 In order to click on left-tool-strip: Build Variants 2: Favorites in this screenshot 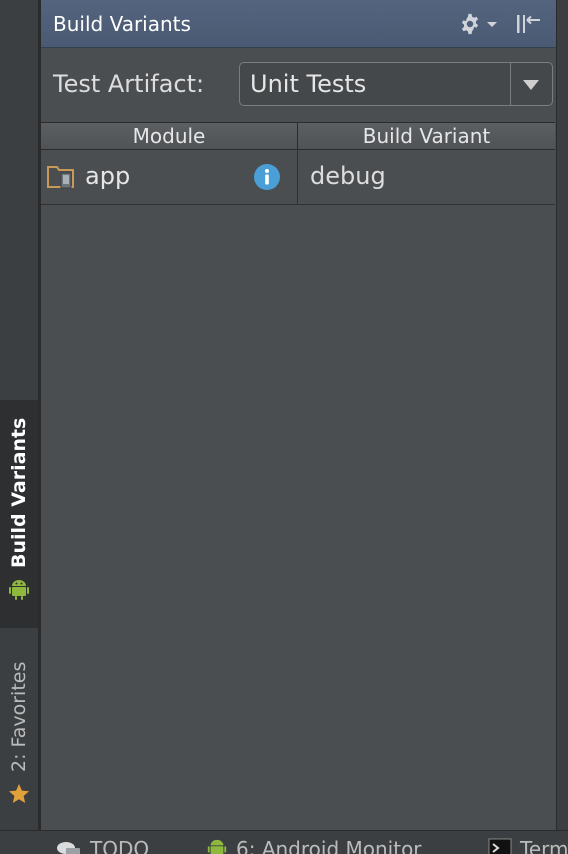, I will do `click(20, 415)`.